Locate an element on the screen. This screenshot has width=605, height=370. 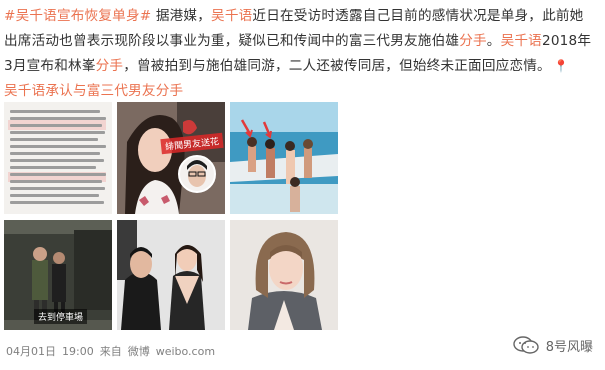
post-text-segment: ，曾被拍到与施伯雄同游，二人还被传同居，但始终未正面回应恋情。 is located at coordinates (337, 66).